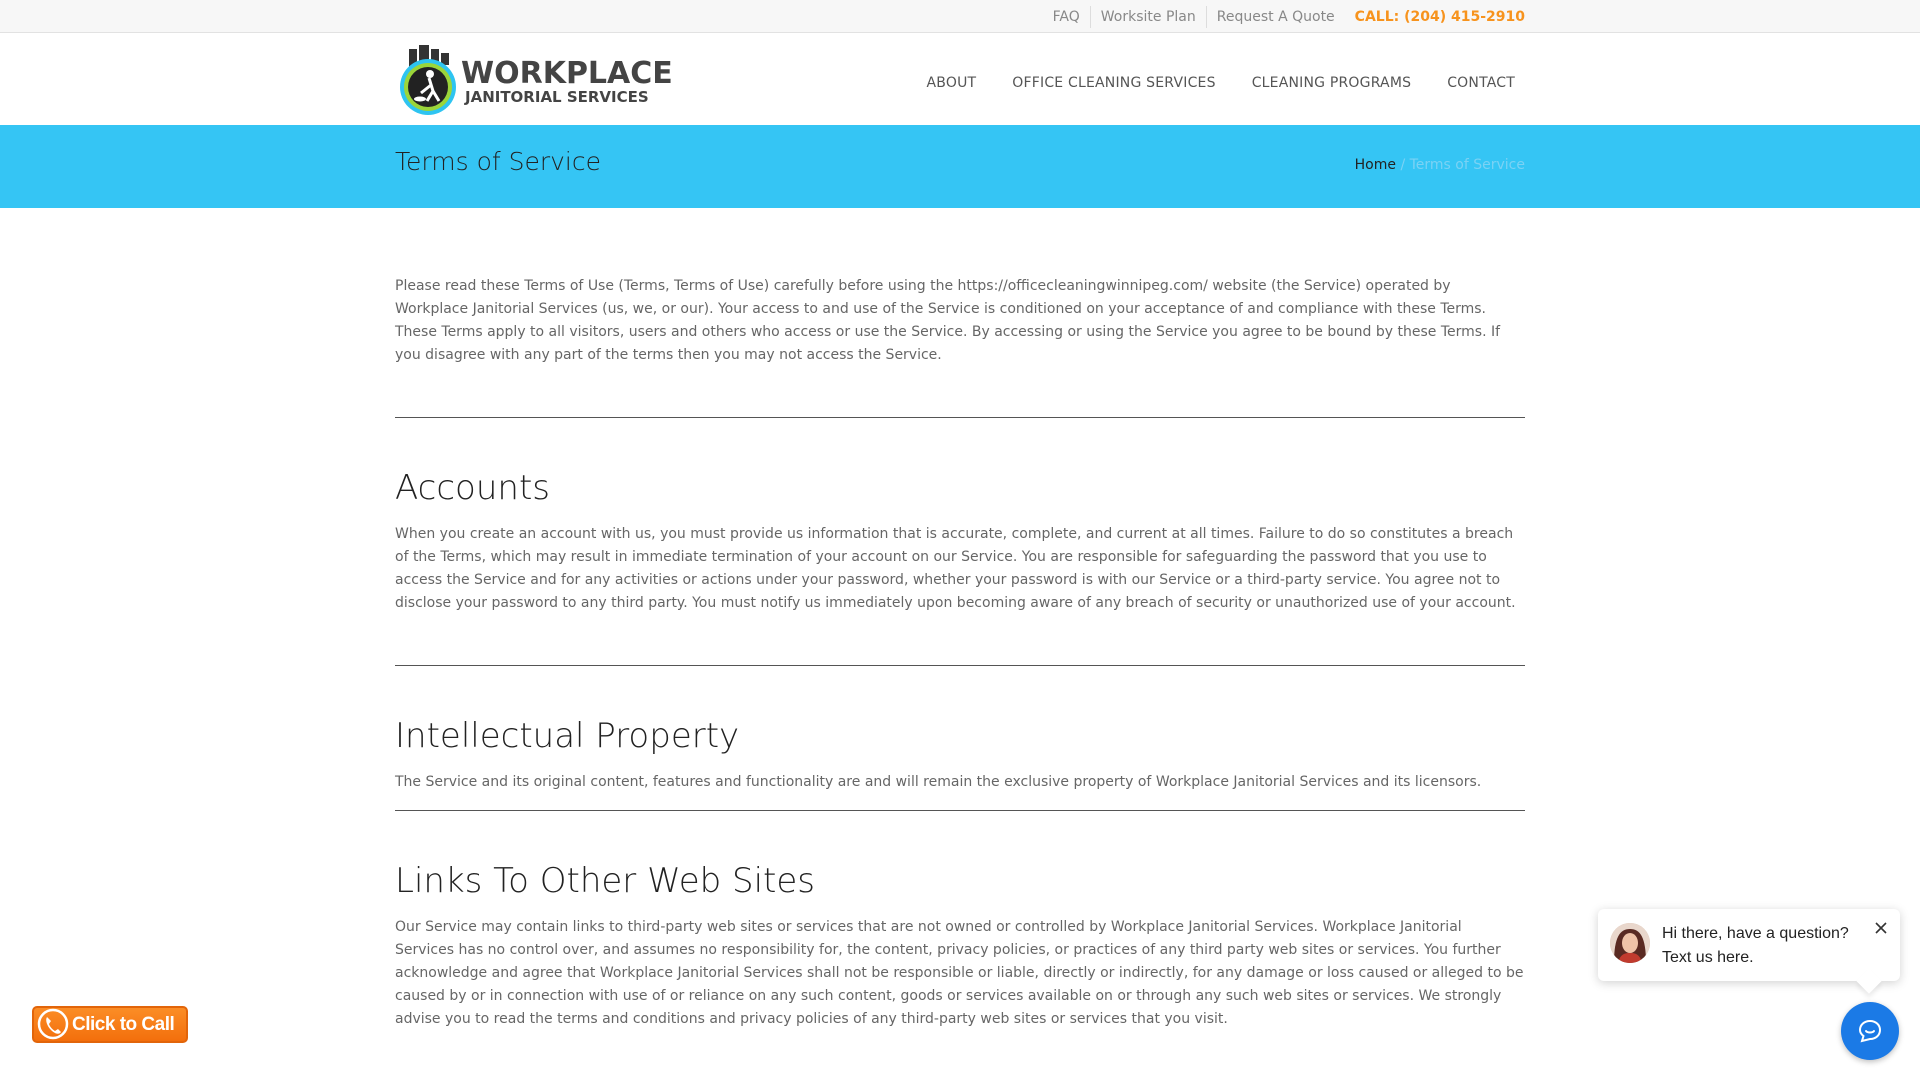 The image size is (1920, 1080). I want to click on chat-bubble-icon, so click(1870, 1031).